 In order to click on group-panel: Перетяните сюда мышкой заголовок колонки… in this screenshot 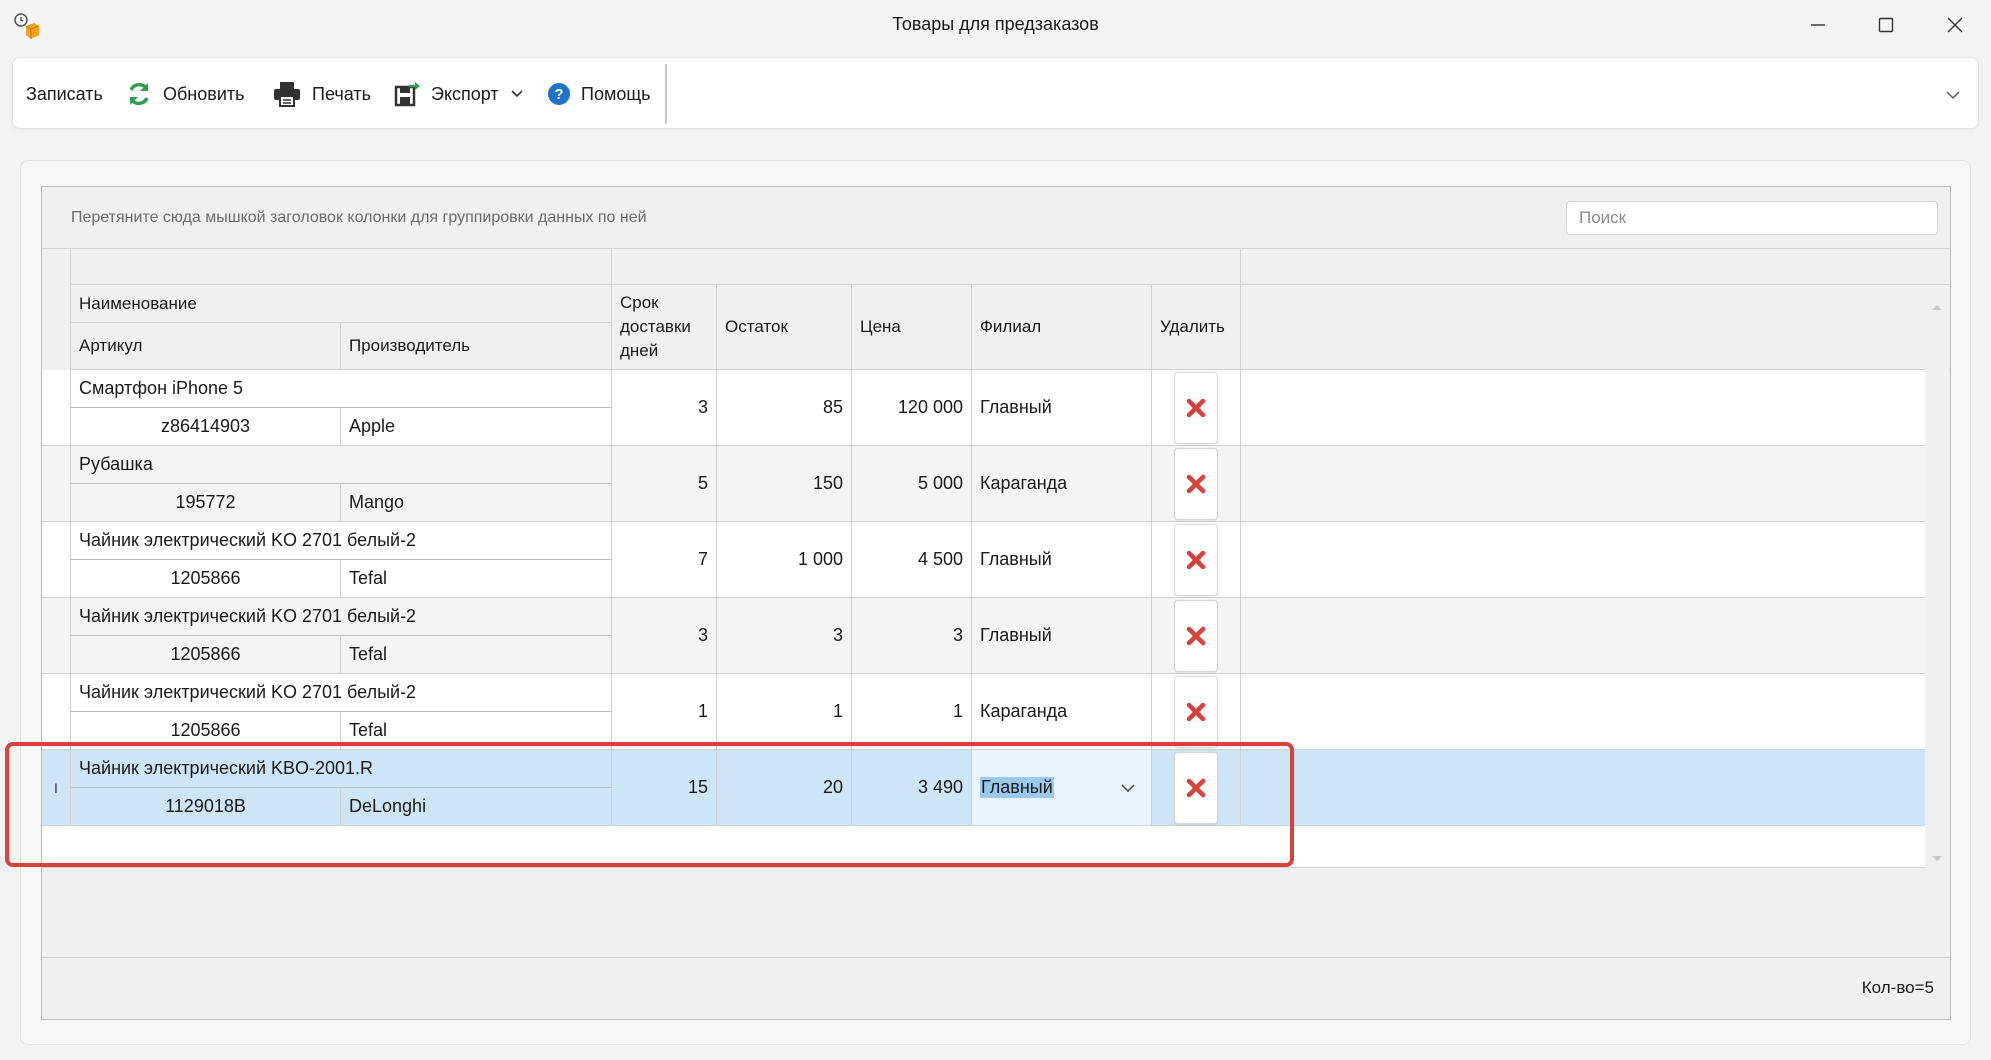, I will do `click(996, 218)`.